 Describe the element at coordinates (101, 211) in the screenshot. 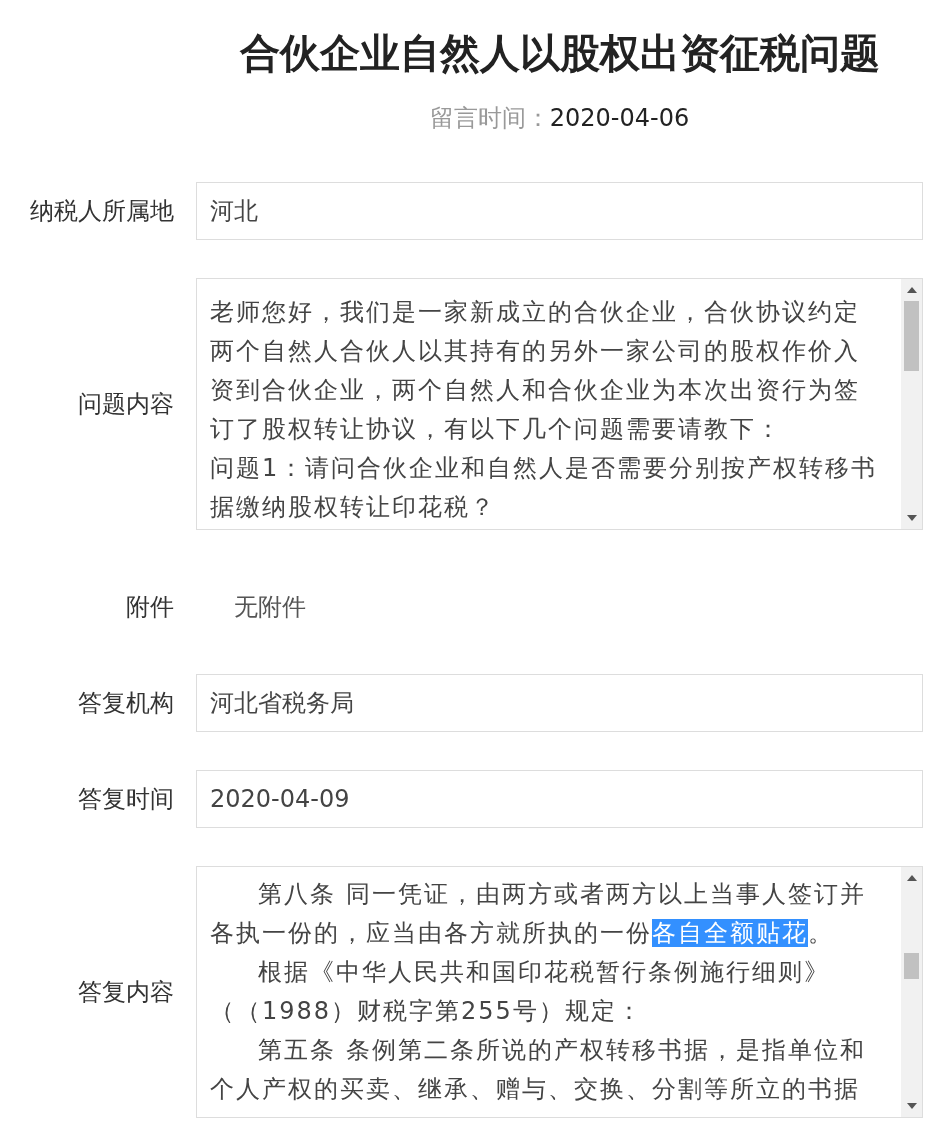

I see `field-label: 纳税人所属地` at that location.